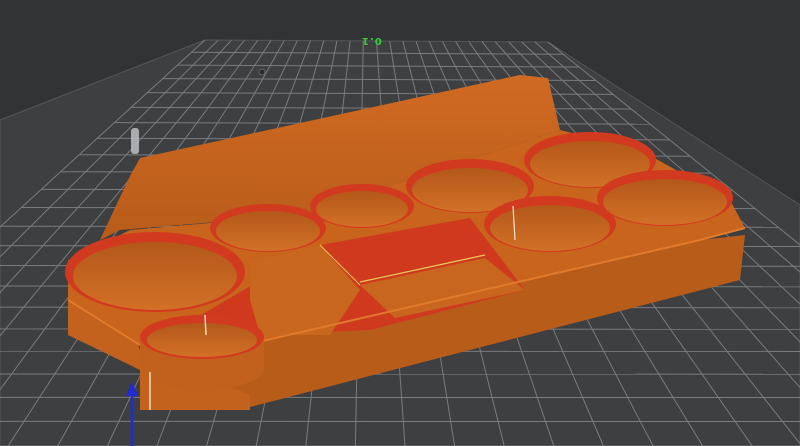 This screenshot has height=446, width=800. I want to click on raised-cup-ring, so click(202, 352).